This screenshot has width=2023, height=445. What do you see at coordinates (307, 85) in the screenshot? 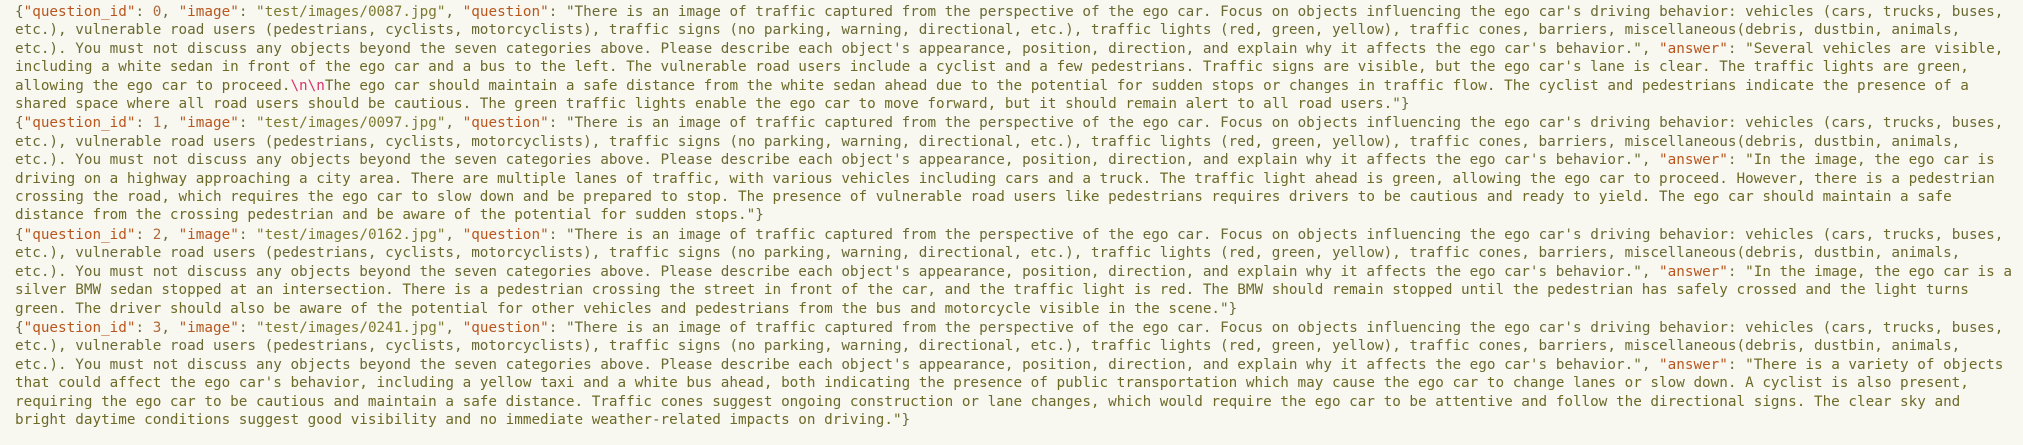
I see `answer-escape-sequence: \n\n` at bounding box center [307, 85].